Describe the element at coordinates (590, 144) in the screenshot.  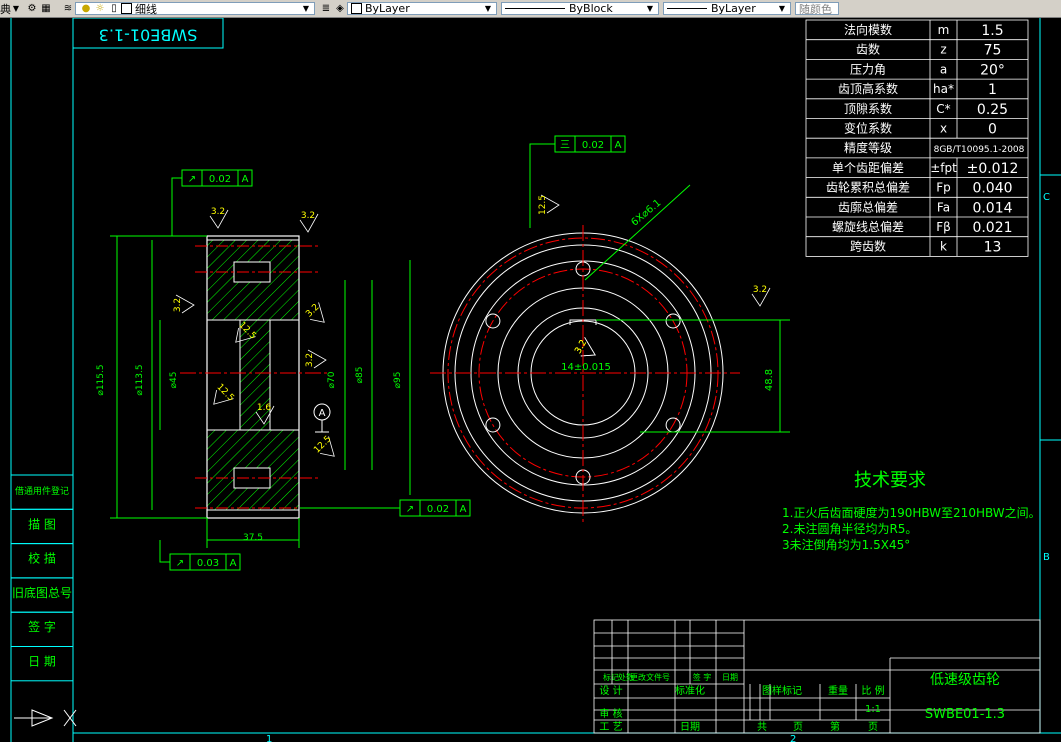
I see `tolerance-frame: 三 0.02 A` at that location.